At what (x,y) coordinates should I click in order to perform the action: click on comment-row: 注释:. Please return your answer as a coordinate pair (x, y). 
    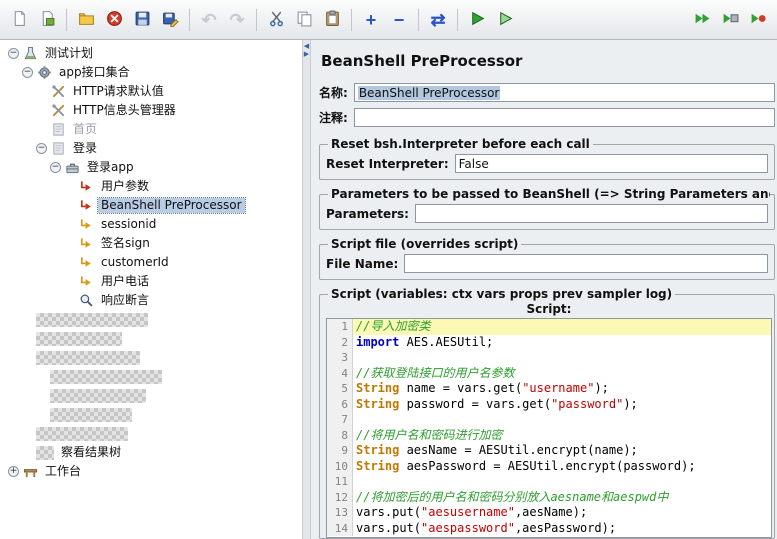
    Looking at the image, I should click on (547, 117).